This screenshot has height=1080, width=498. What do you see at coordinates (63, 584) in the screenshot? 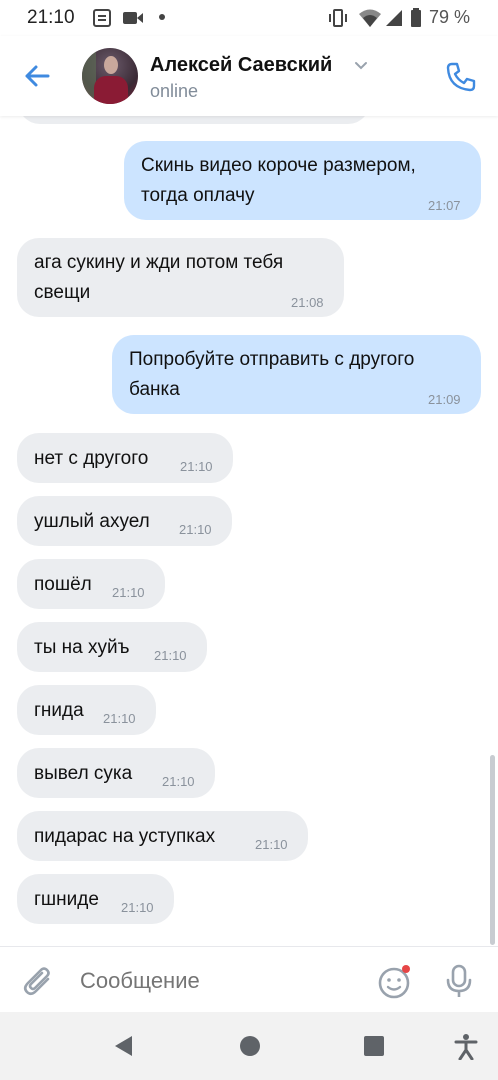
I see `message-text: пошёл` at bounding box center [63, 584].